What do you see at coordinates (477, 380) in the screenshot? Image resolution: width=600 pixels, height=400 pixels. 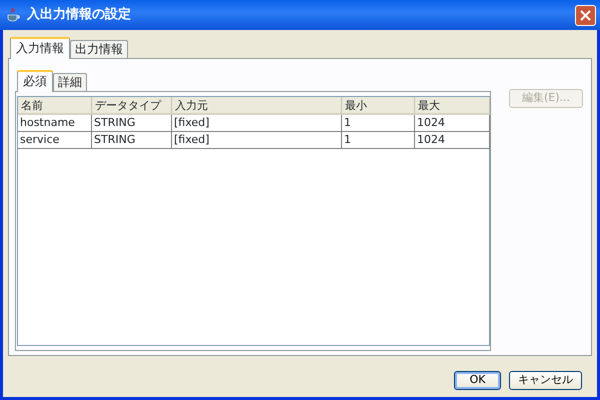 I see `ok-button: OK` at bounding box center [477, 380].